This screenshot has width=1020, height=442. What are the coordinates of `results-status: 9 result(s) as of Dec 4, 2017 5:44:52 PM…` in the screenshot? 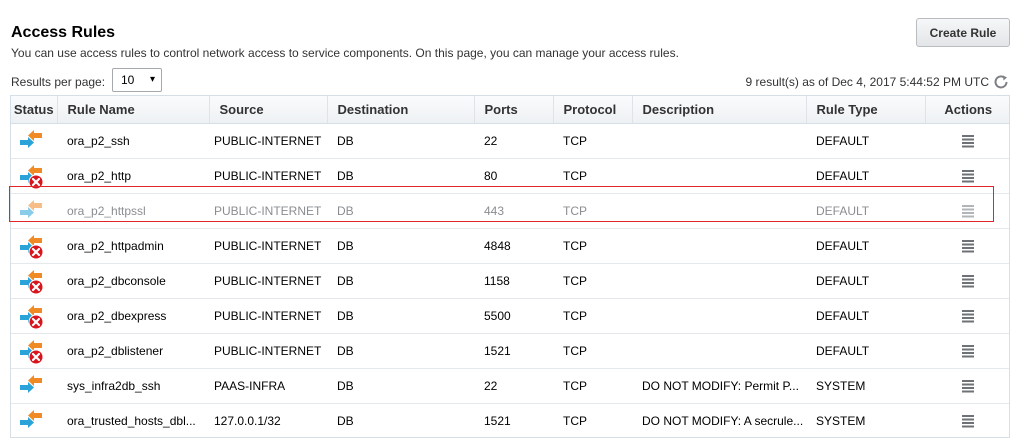 It's located at (867, 82).